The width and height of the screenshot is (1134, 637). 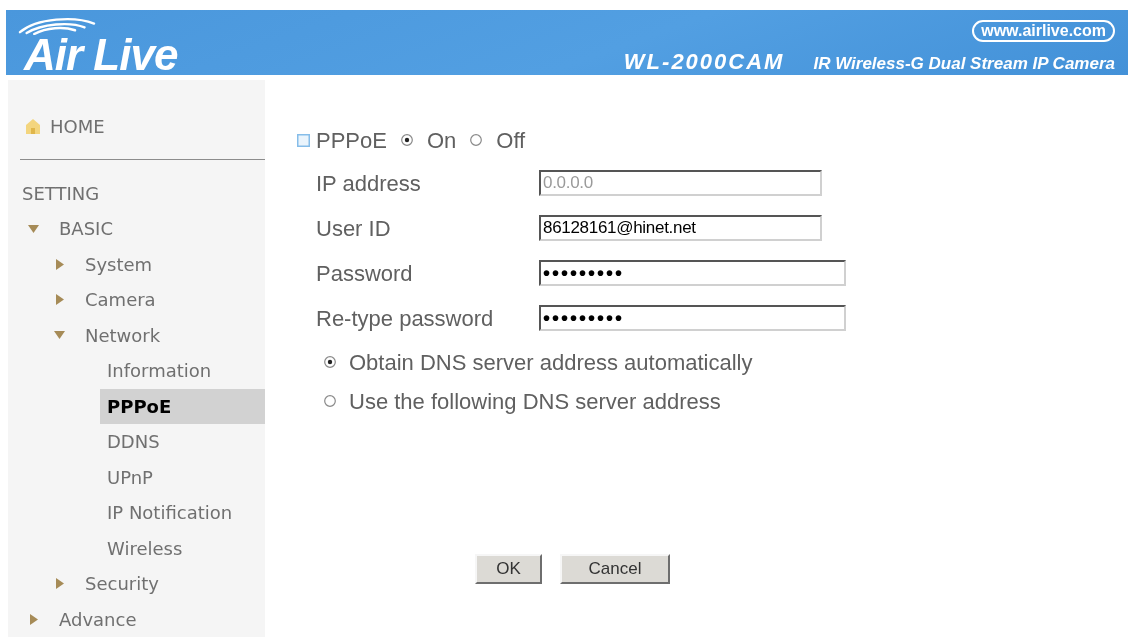 I want to click on field-label: Password, so click(x=365, y=273).